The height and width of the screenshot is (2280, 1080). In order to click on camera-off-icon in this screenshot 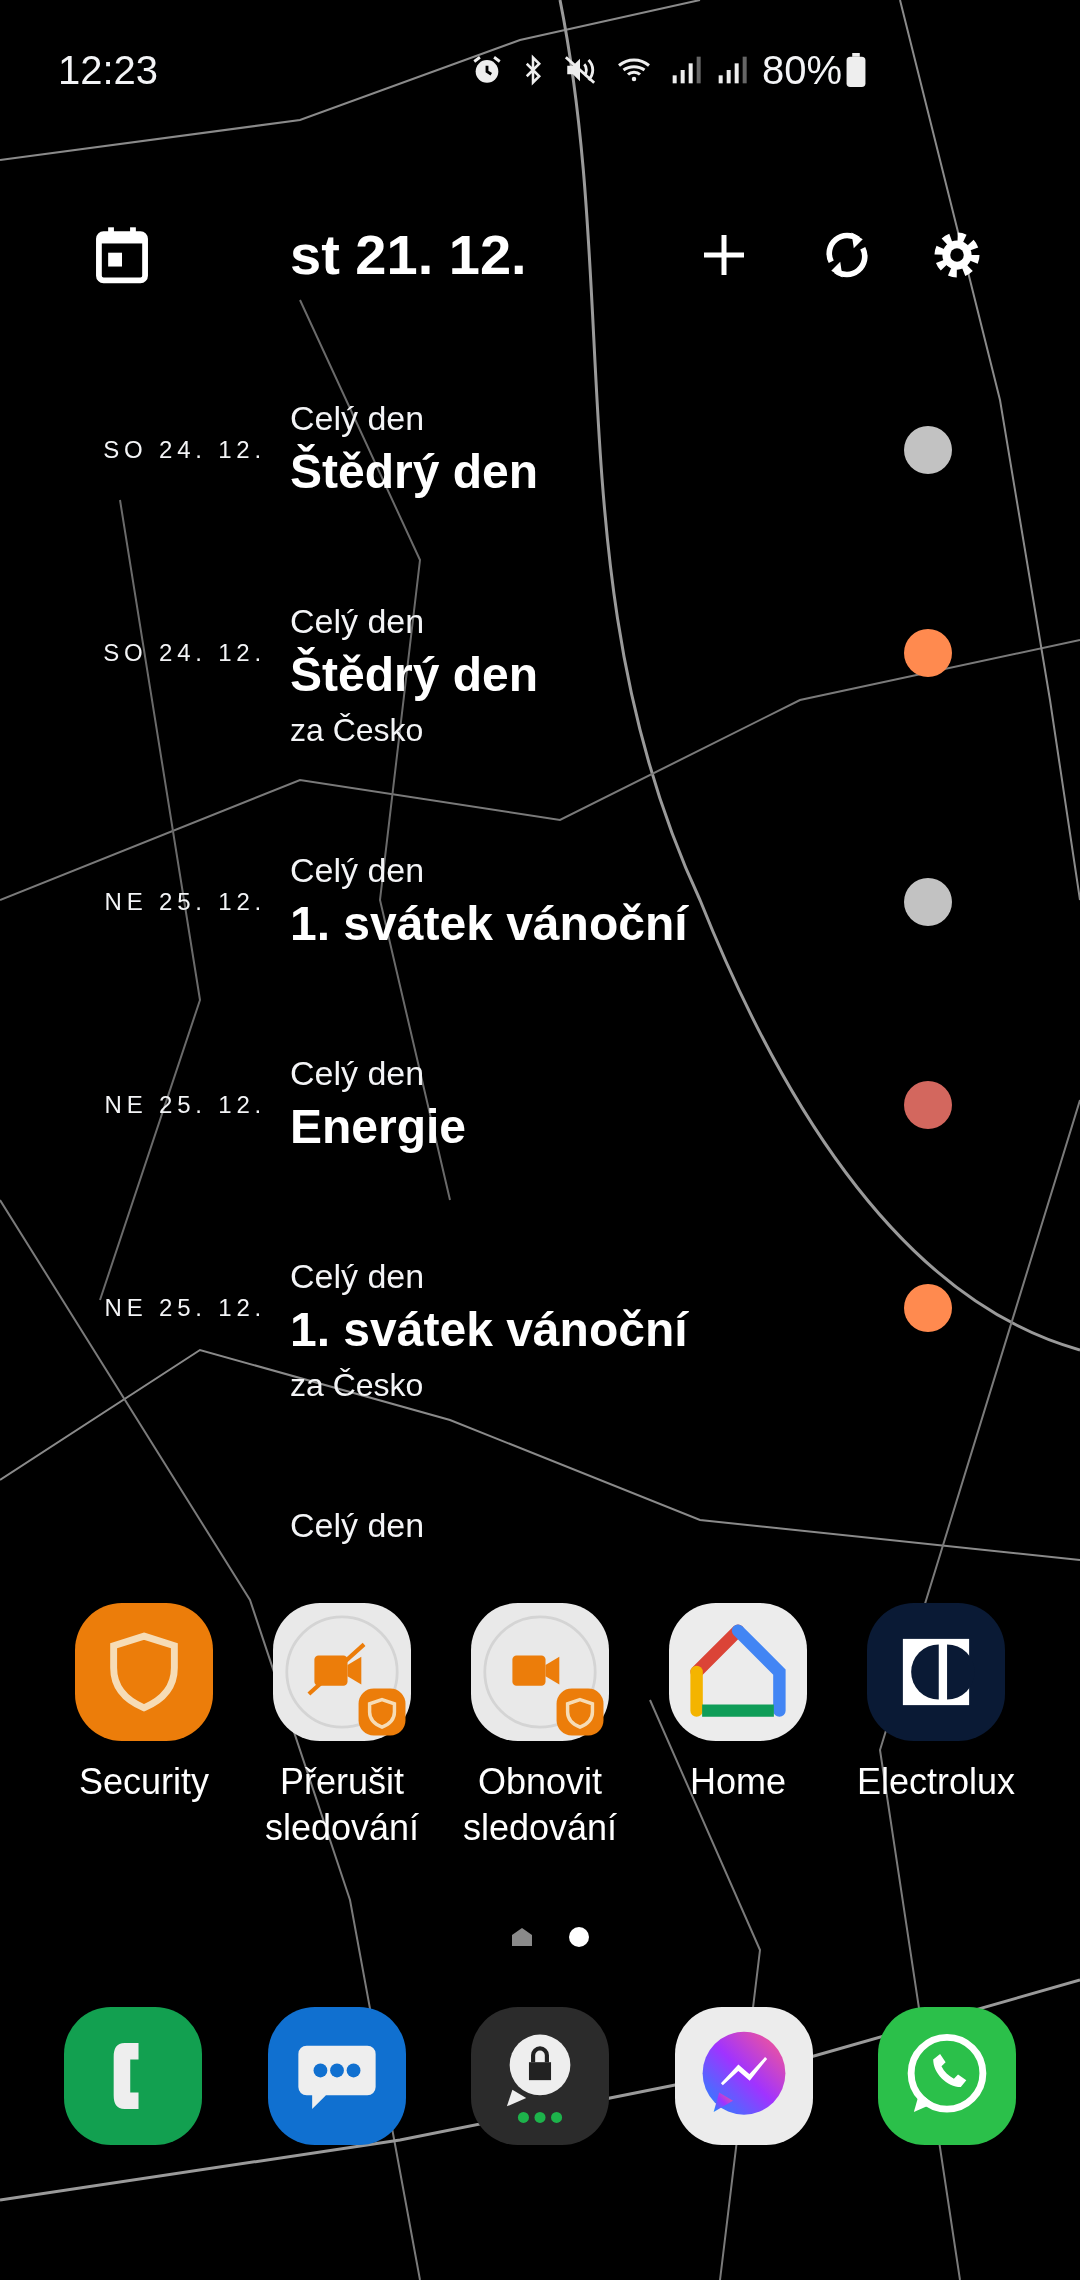, I will do `click(342, 1672)`.